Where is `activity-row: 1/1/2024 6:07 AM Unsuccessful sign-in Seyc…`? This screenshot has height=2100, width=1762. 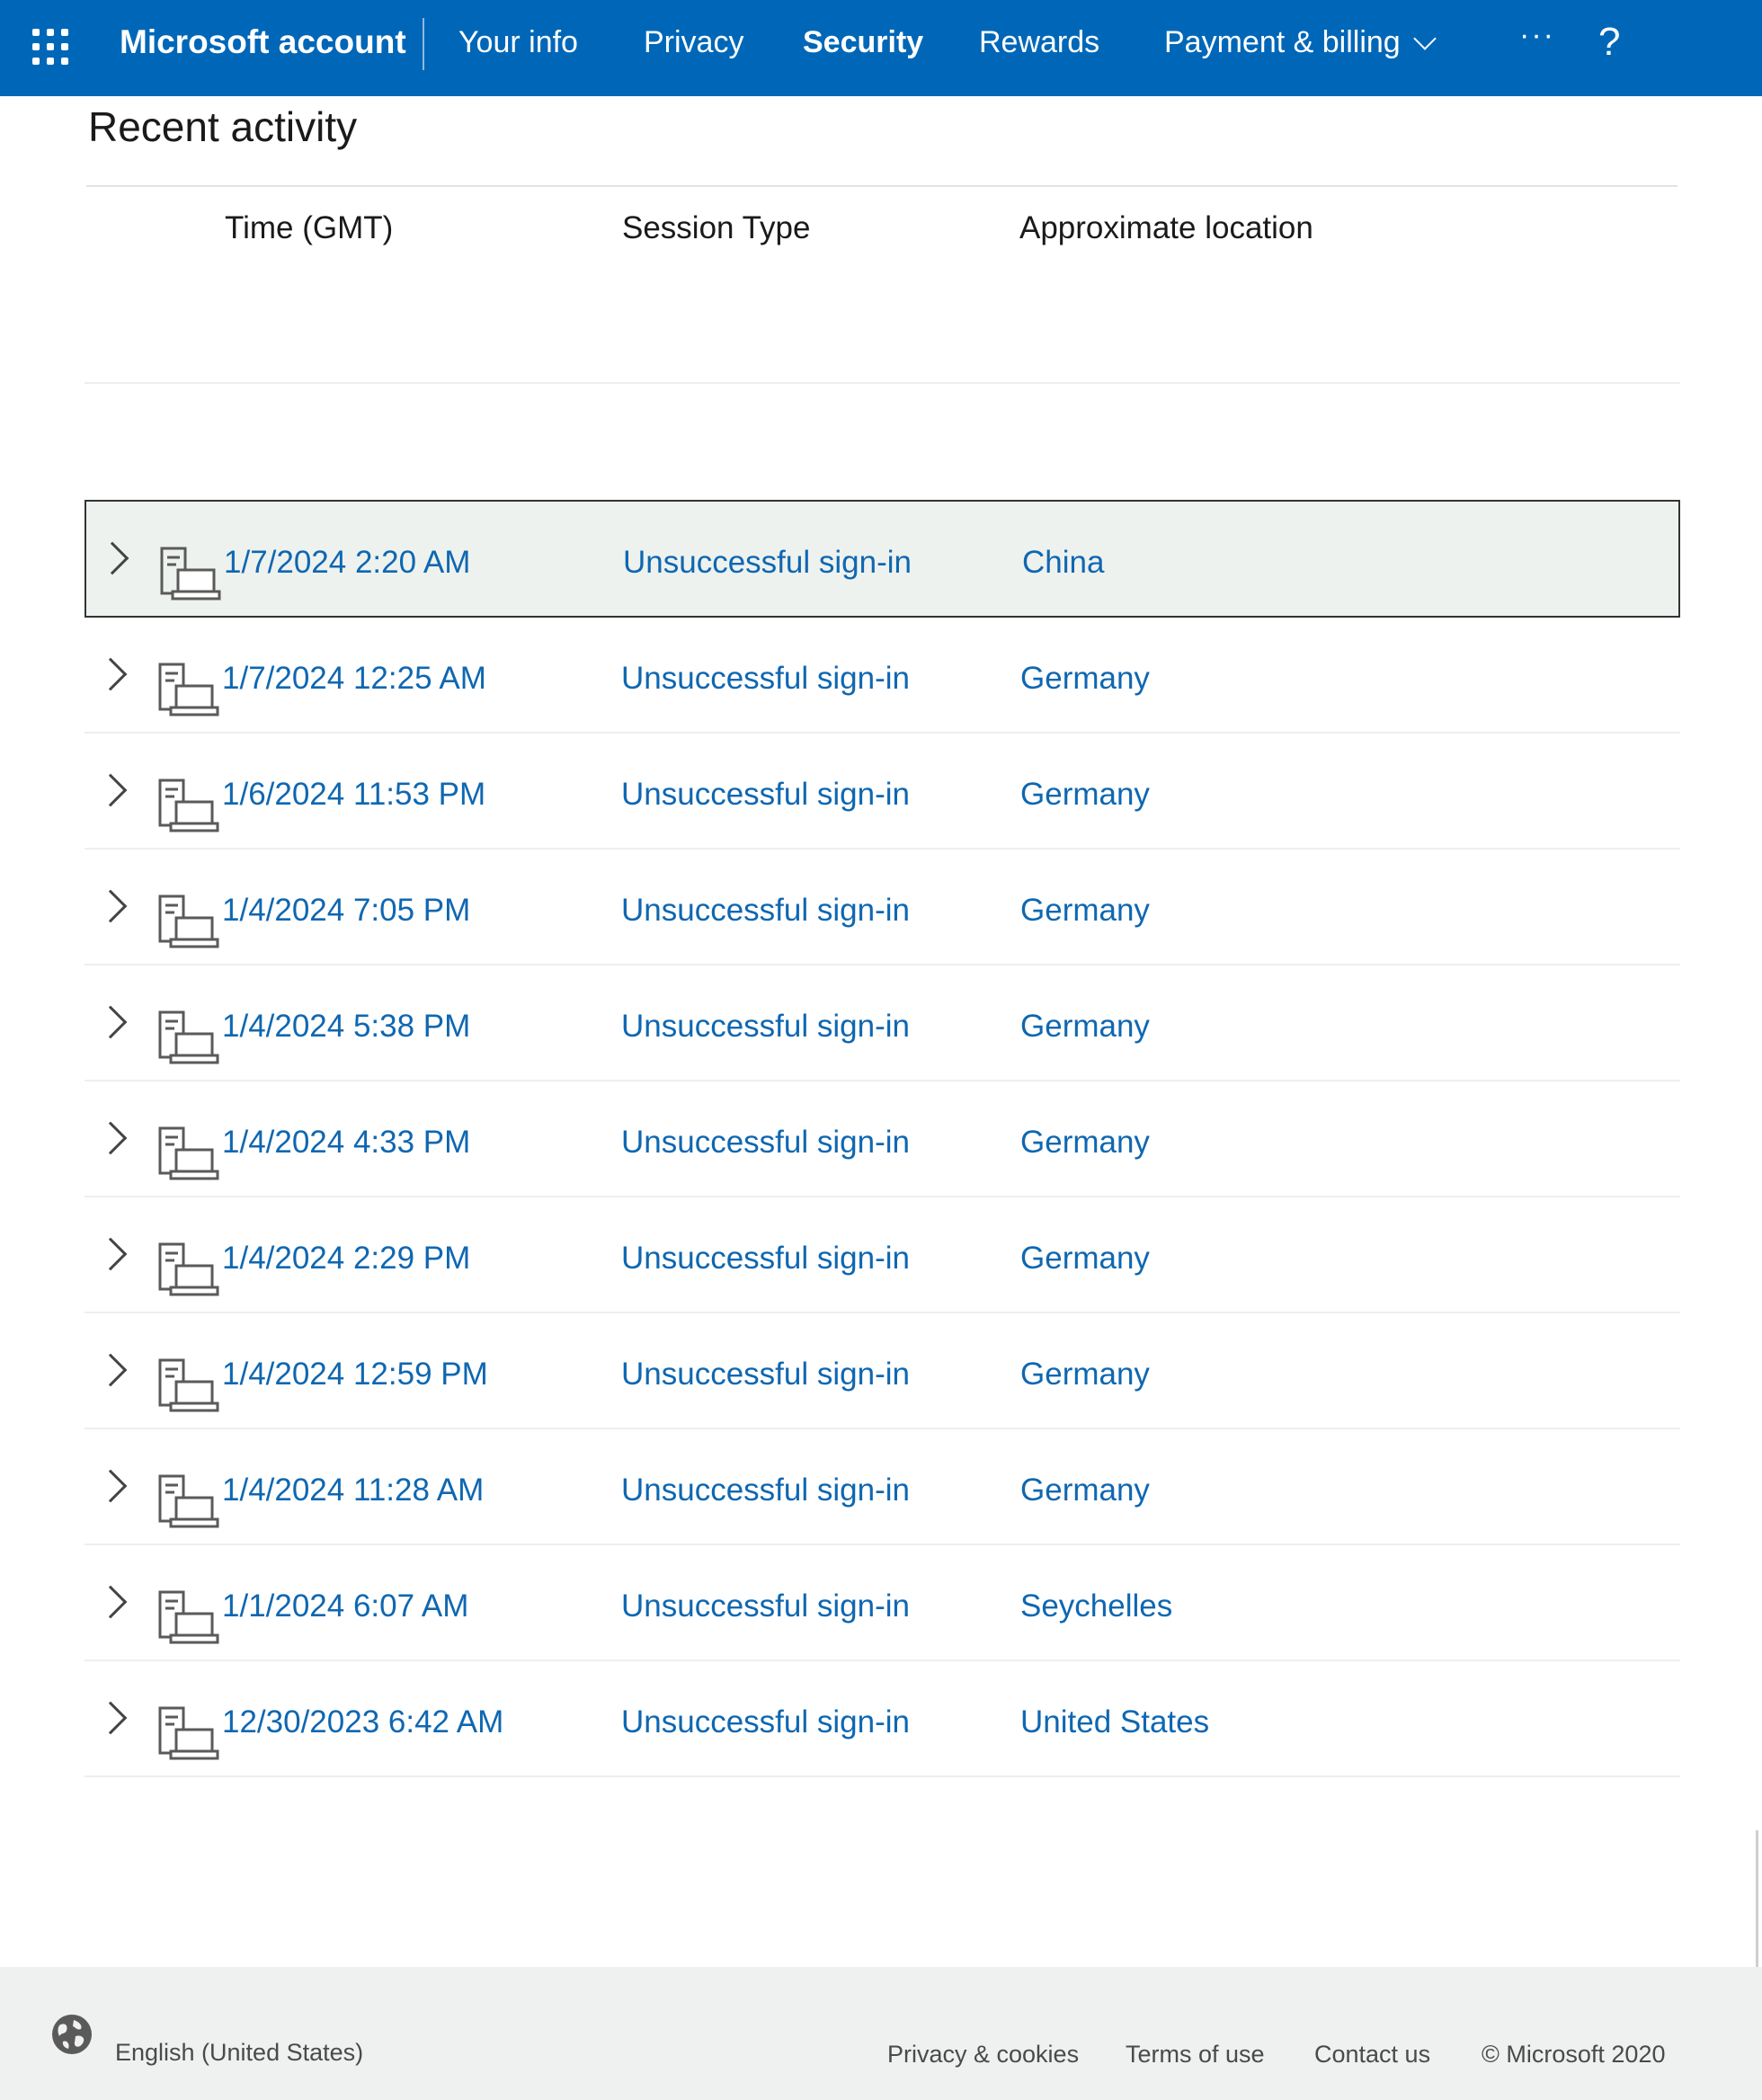 activity-row: 1/1/2024 6:07 AM Unsuccessful sign-in Seyc… is located at coordinates (882, 1603).